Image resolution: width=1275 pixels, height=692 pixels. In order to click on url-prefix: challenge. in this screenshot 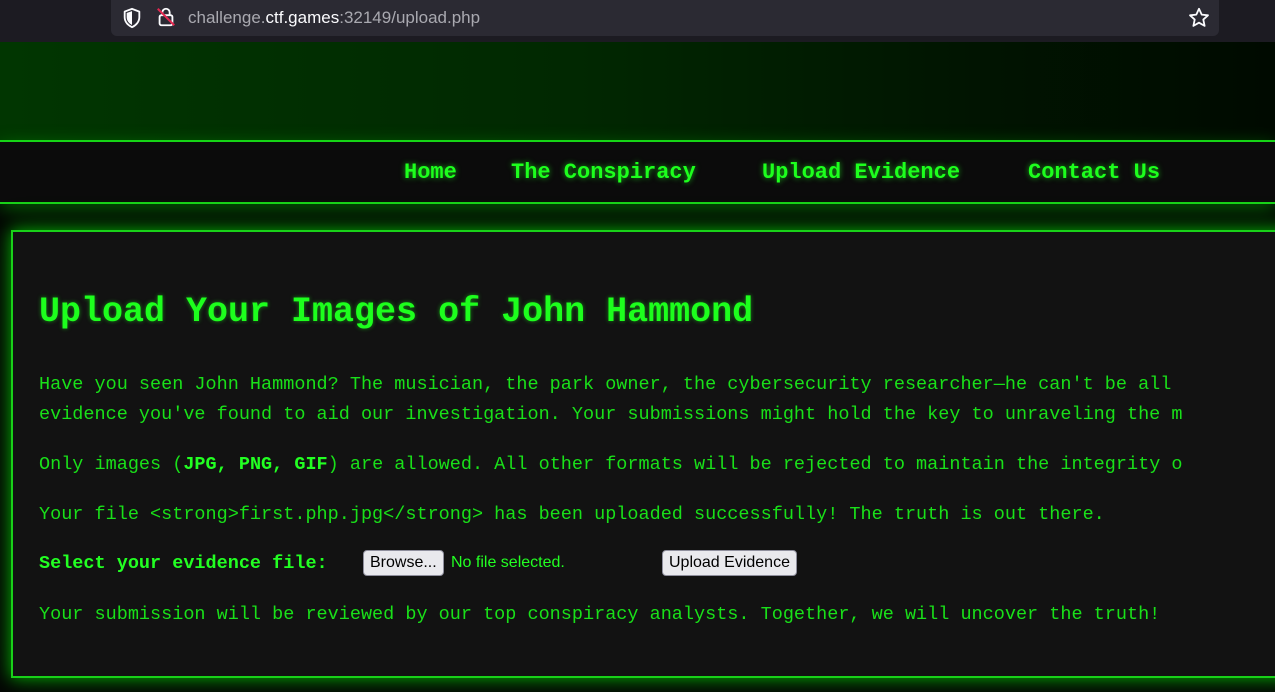, I will do `click(227, 17)`.